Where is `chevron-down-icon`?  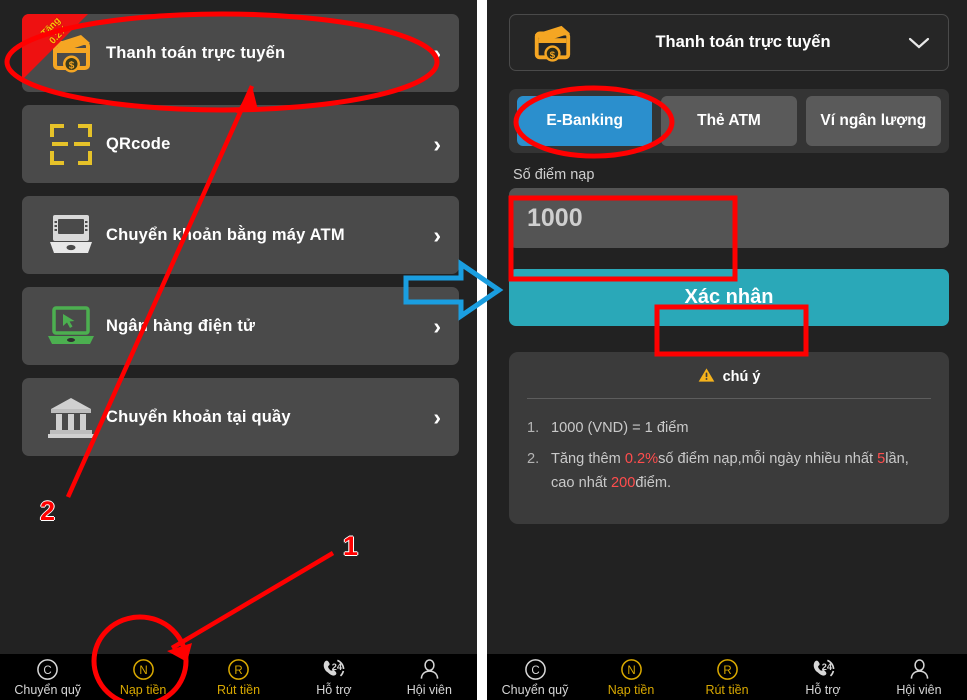 chevron-down-icon is located at coordinates (919, 43).